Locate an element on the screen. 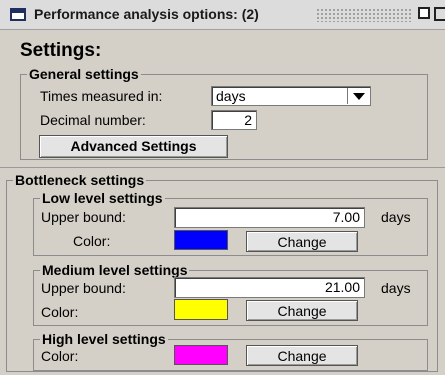  general-settings-legend: General settings is located at coordinates (84, 74).